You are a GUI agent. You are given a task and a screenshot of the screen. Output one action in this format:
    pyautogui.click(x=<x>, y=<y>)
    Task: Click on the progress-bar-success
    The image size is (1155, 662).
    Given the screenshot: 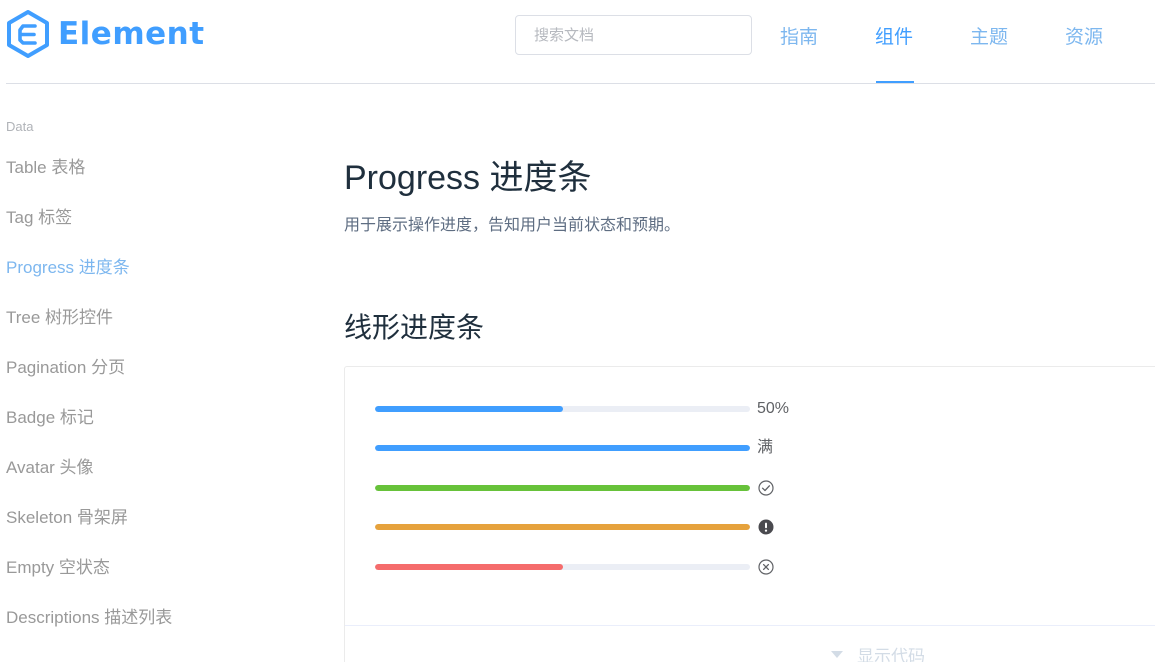 What is the action you would take?
    pyautogui.click(x=574, y=488)
    